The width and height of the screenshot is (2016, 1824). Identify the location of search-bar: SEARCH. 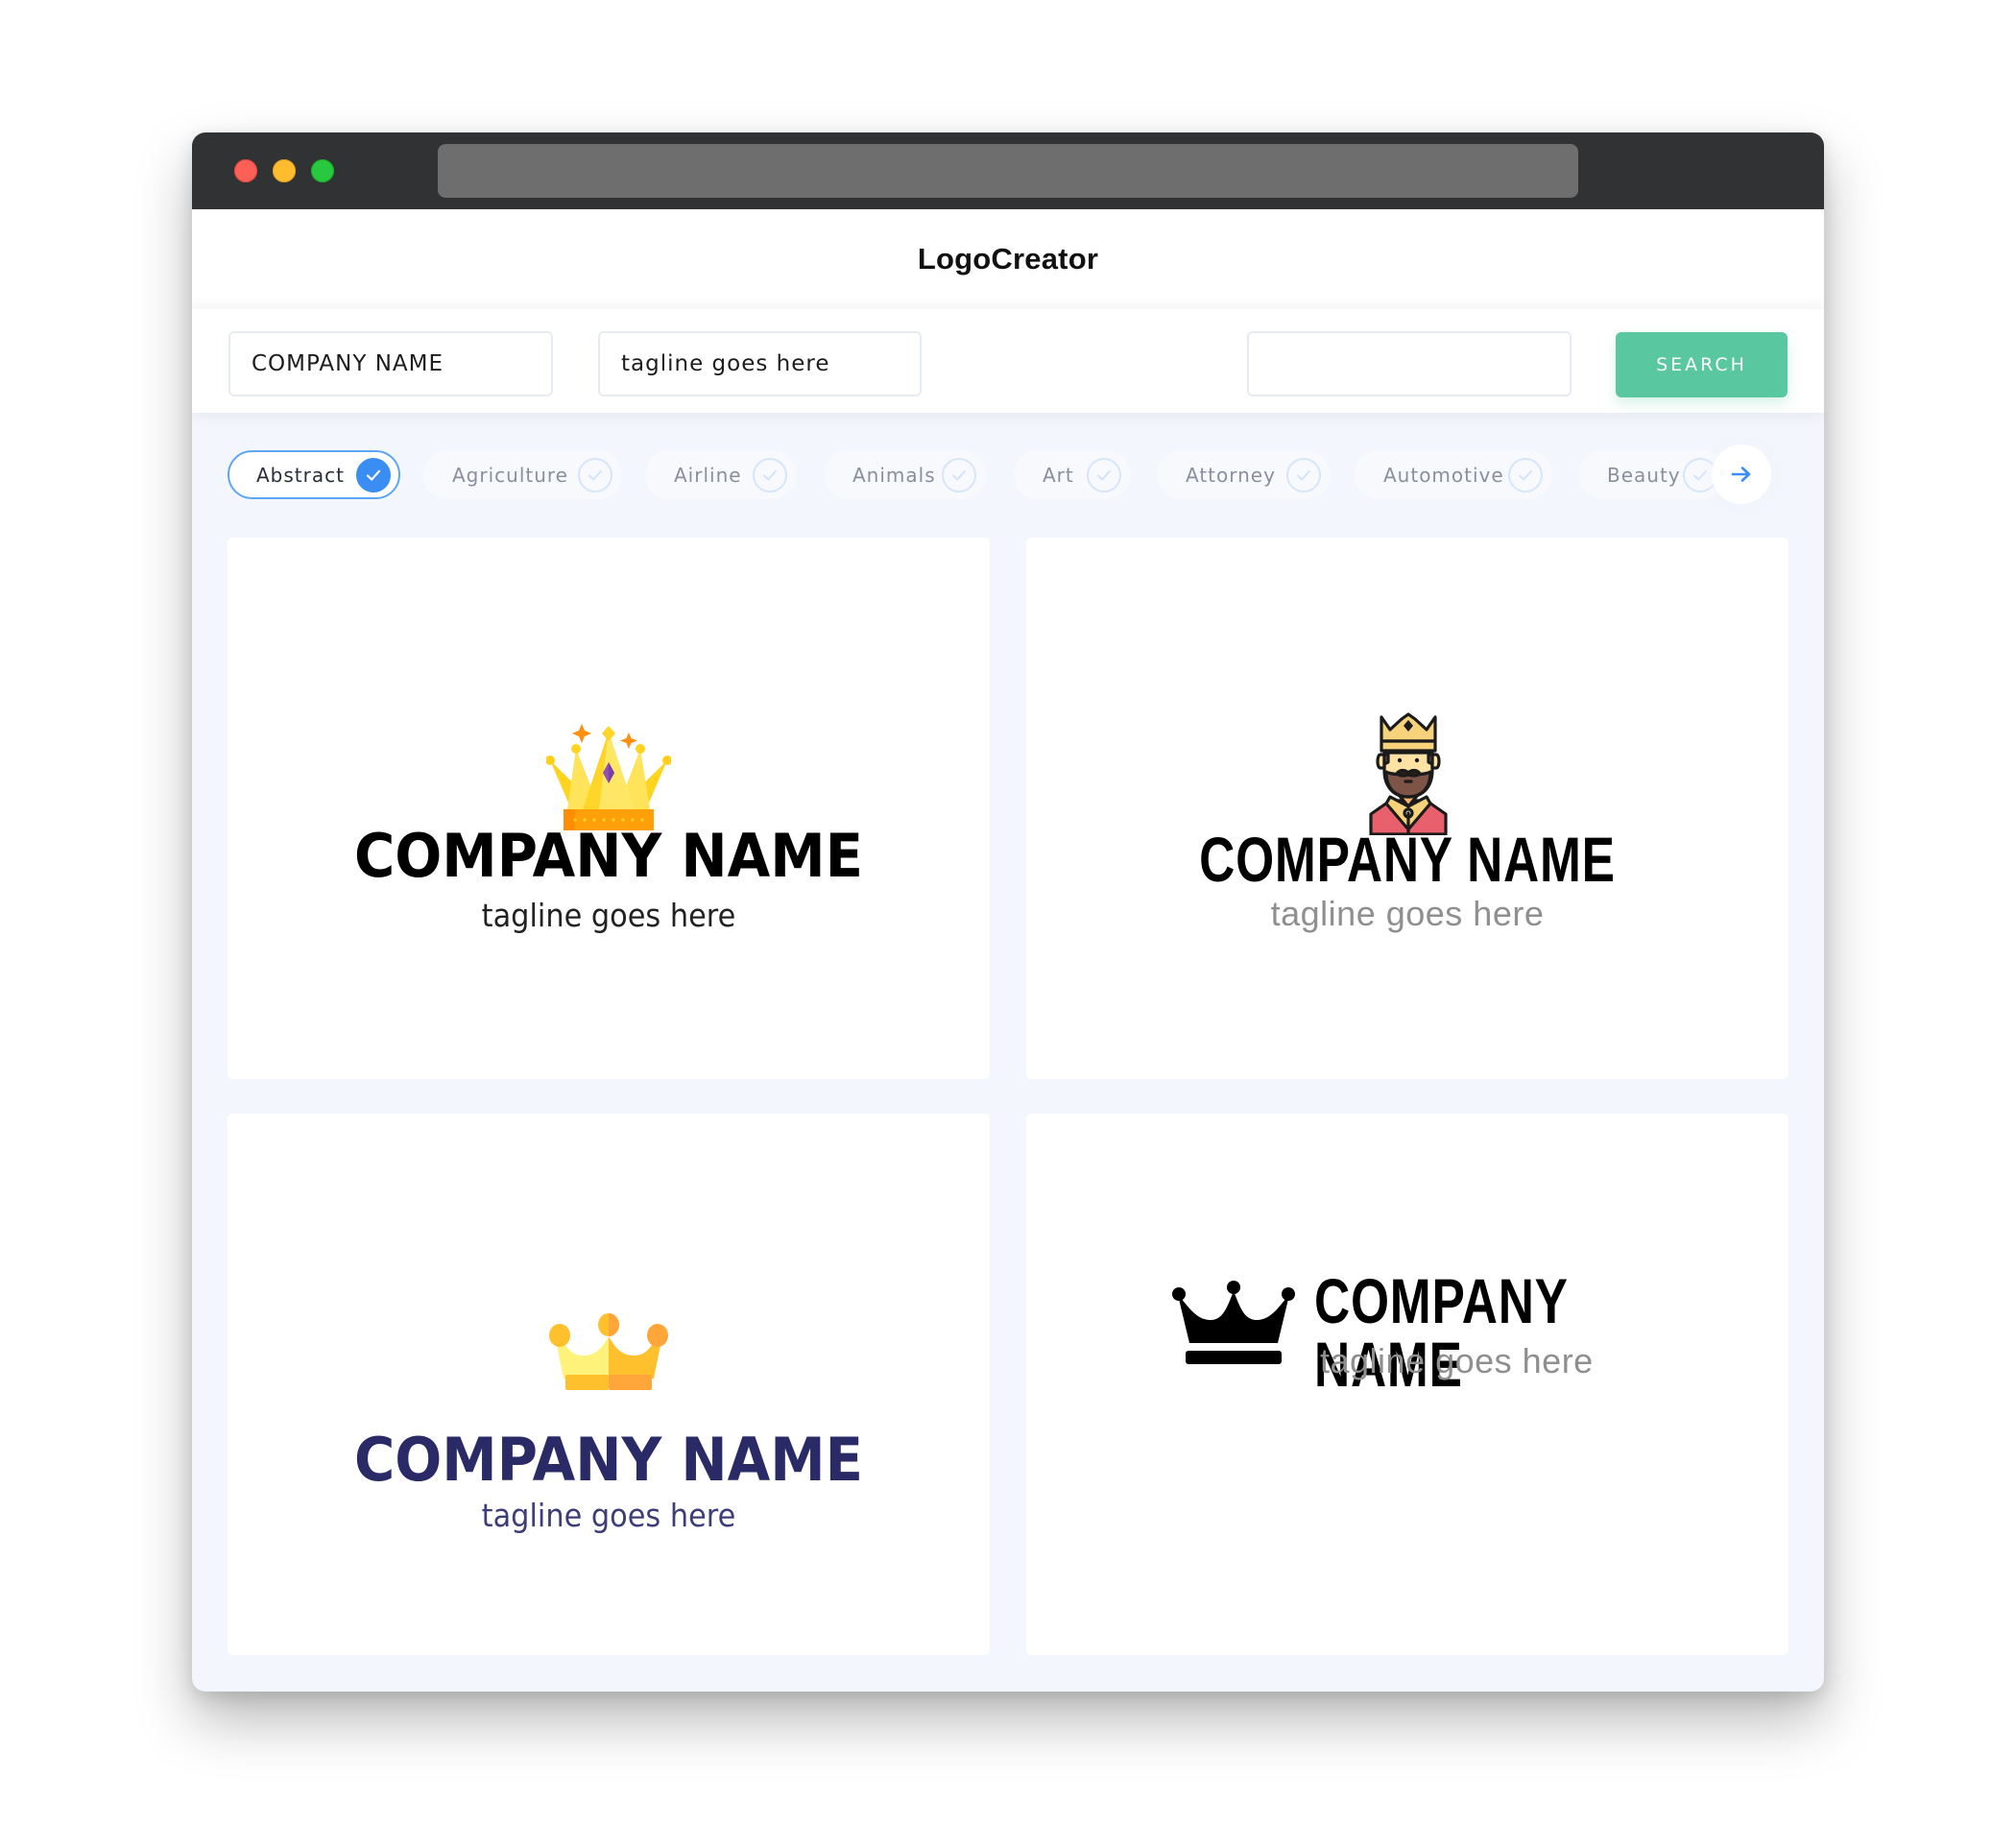
(1008, 361).